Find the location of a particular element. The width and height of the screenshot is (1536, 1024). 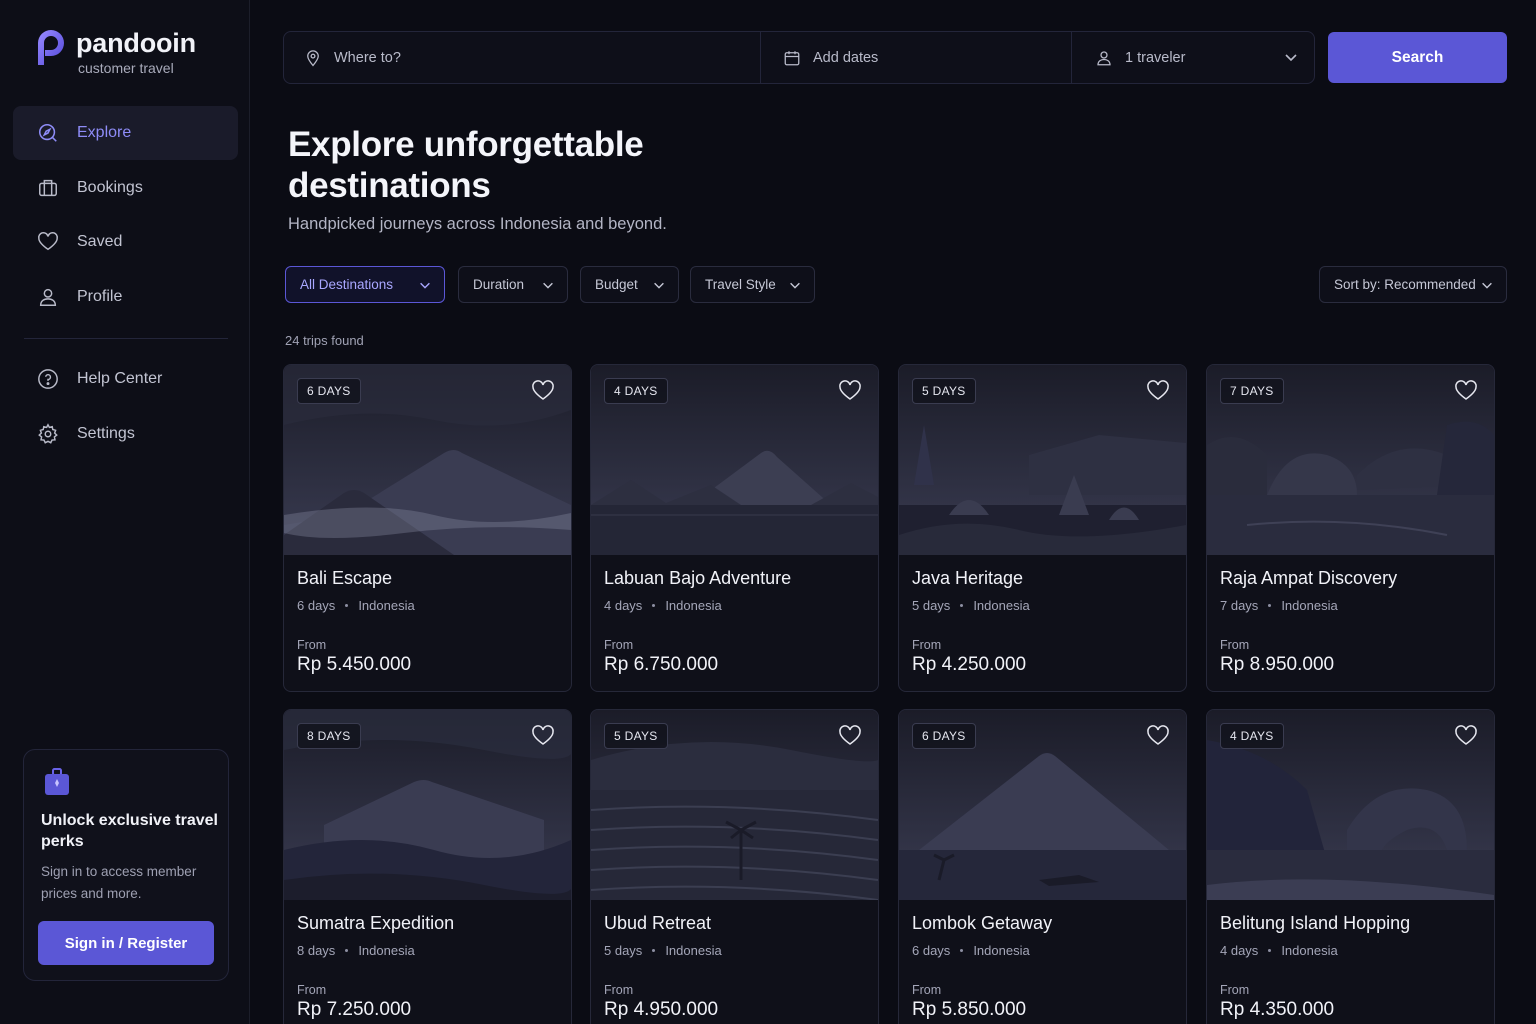

trip-title: Raja Ampat Discovery is located at coordinates (1308, 578).